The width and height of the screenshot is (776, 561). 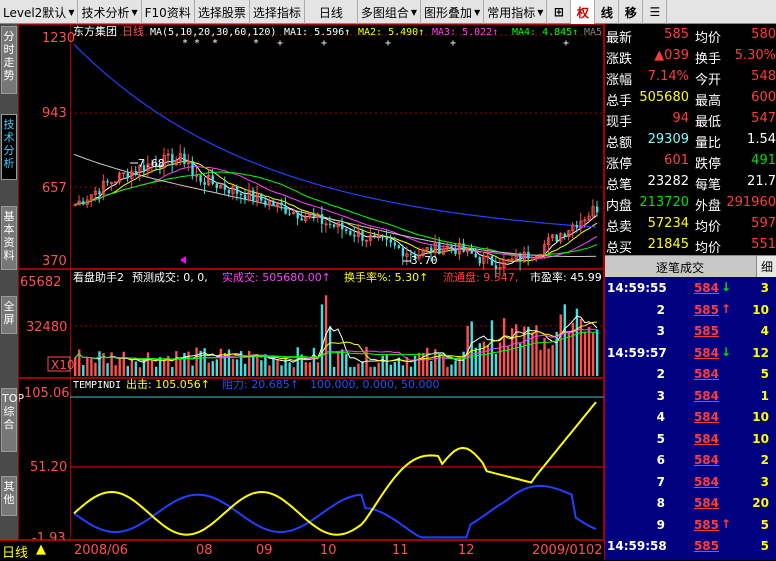 I want to click on common-indicator-menu: 常用指标 ▼, so click(x=516, y=12).